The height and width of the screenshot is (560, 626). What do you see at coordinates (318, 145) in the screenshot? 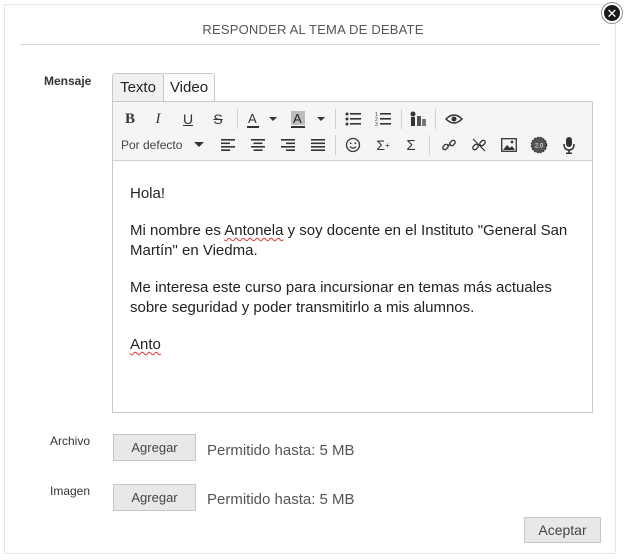
I see `justify-icon` at bounding box center [318, 145].